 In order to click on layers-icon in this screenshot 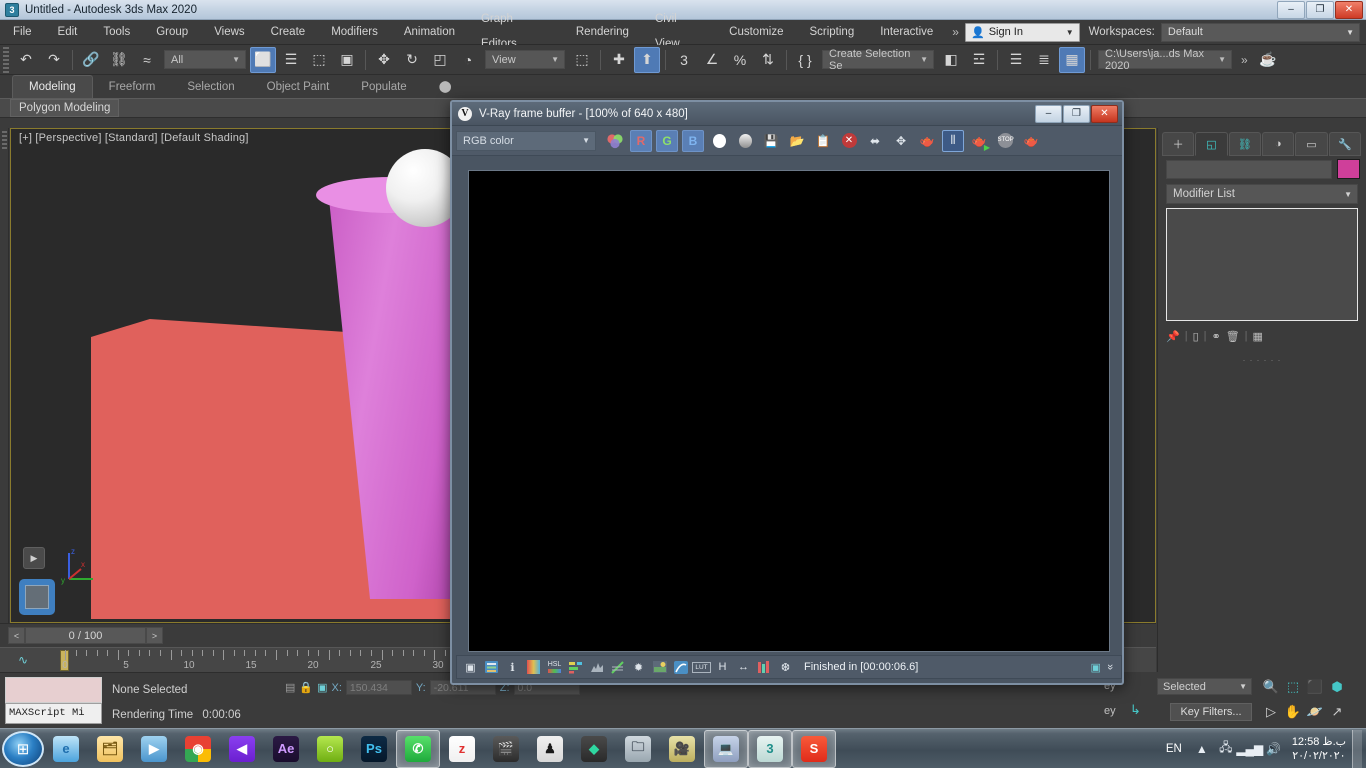, I will do `click(492, 667)`.